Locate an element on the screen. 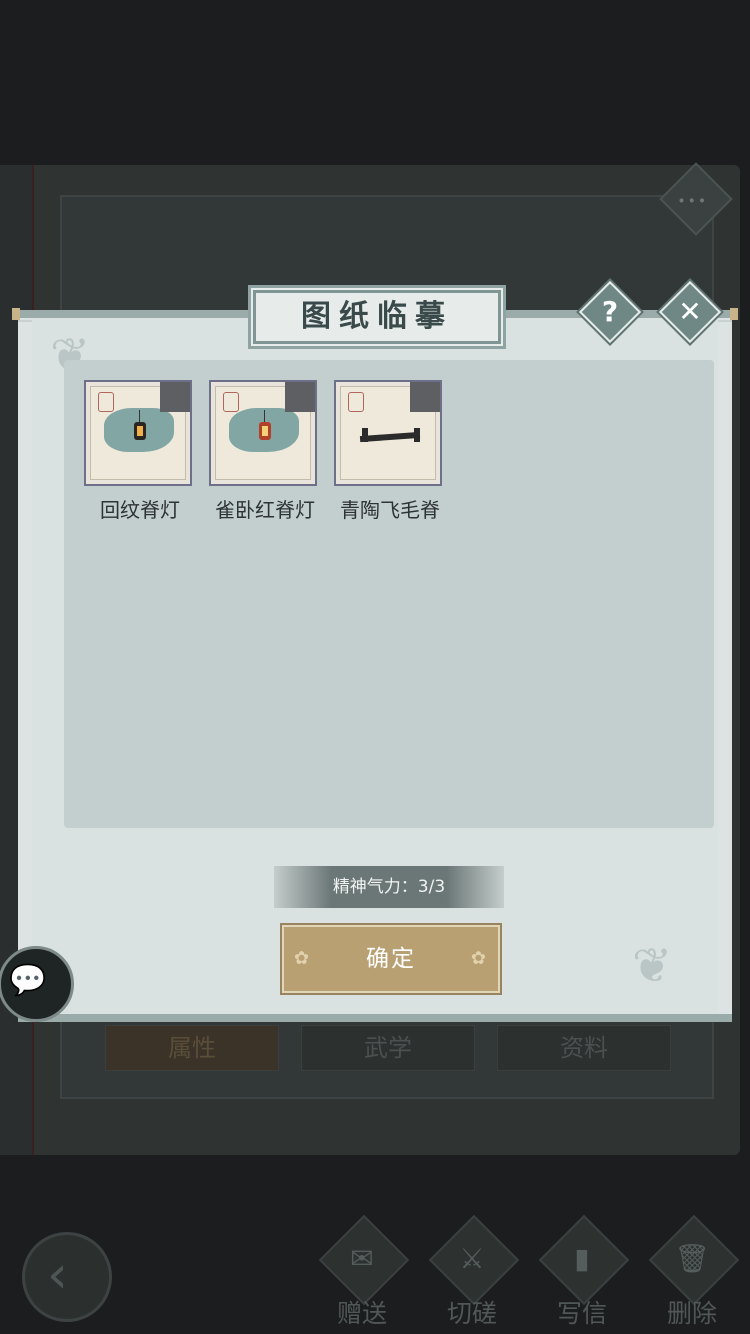  book-tabs: 属性 武学 资料 is located at coordinates (388, 1048).